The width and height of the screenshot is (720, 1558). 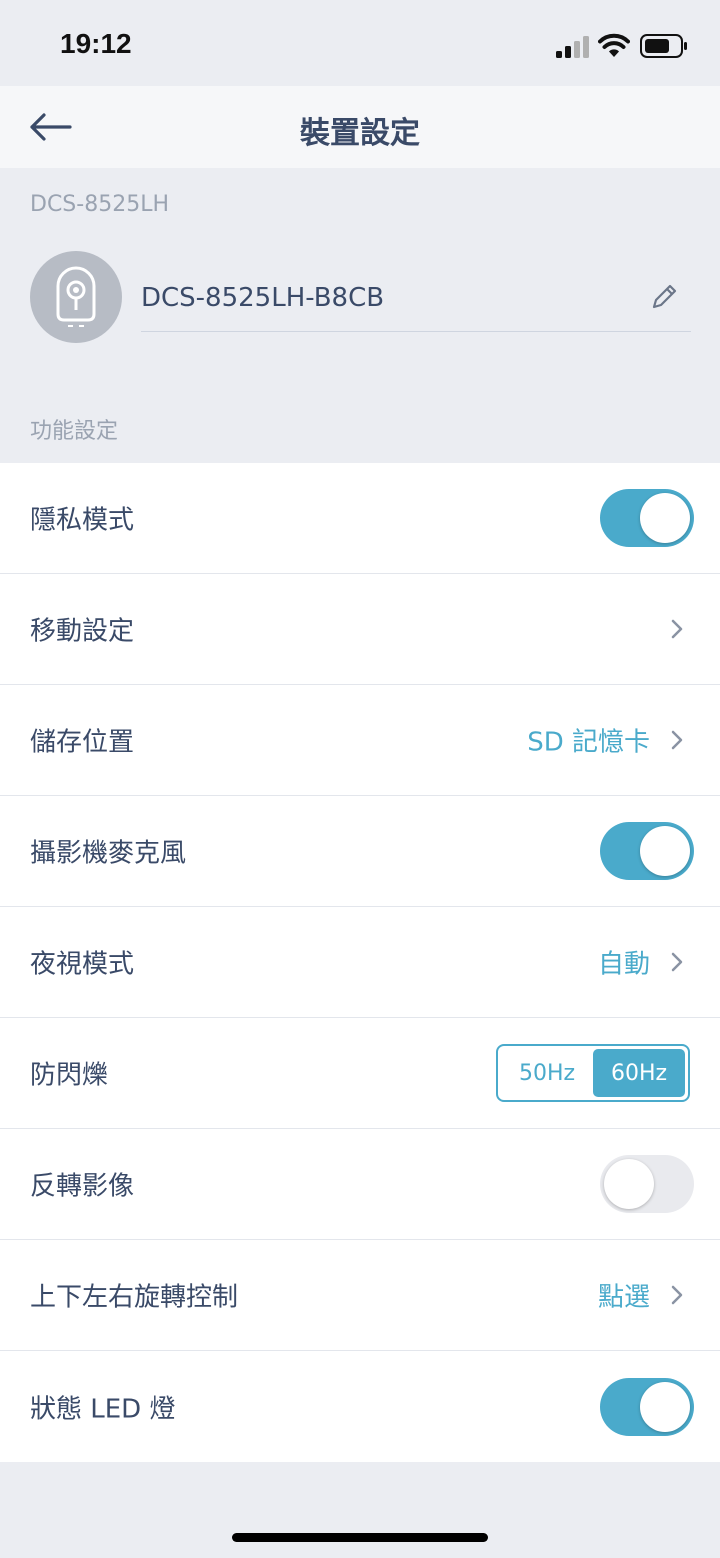 I want to click on pencil-icon, so click(x=664, y=296).